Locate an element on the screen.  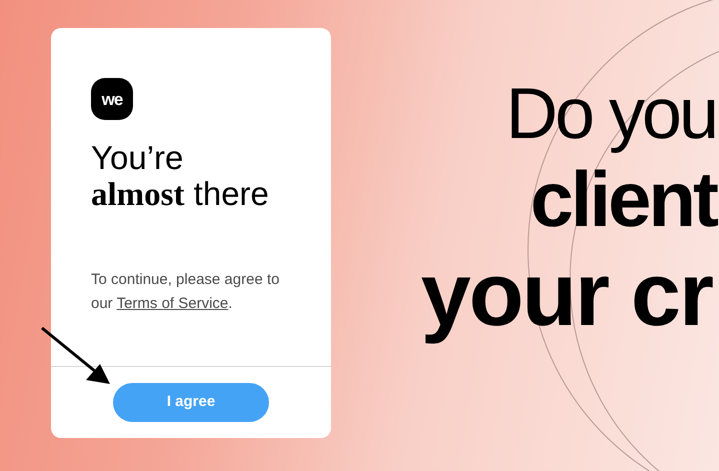
headline-text: client is located at coordinates (623, 199).